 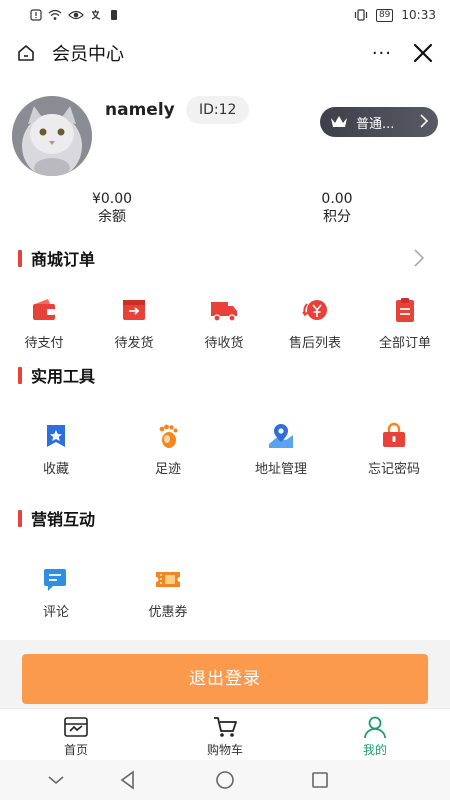 I want to click on tools-section-title: 实用工具, so click(x=57, y=375).